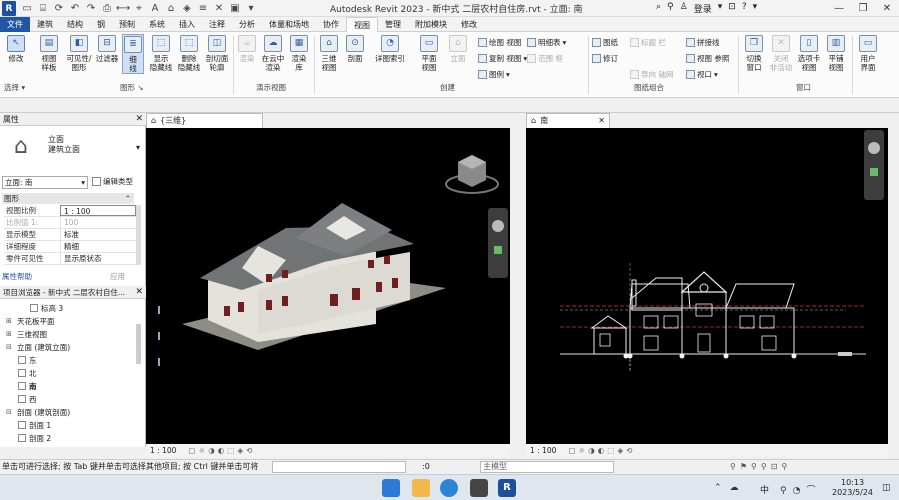 The height and width of the screenshot is (500, 899). I want to click on matchline-button: 拼接线, so click(703, 42).